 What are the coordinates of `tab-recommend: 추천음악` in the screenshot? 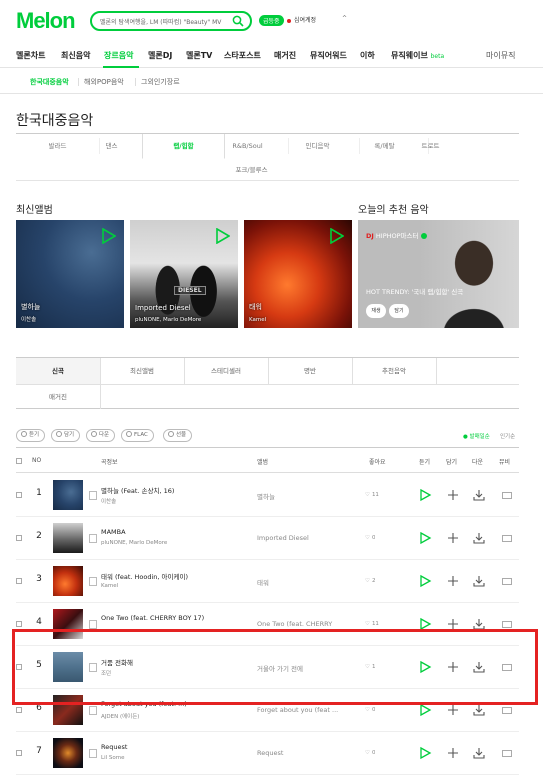 It's located at (394, 371).